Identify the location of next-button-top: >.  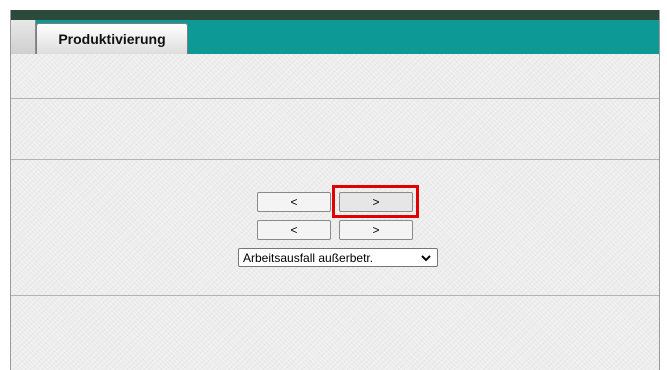
(376, 202).